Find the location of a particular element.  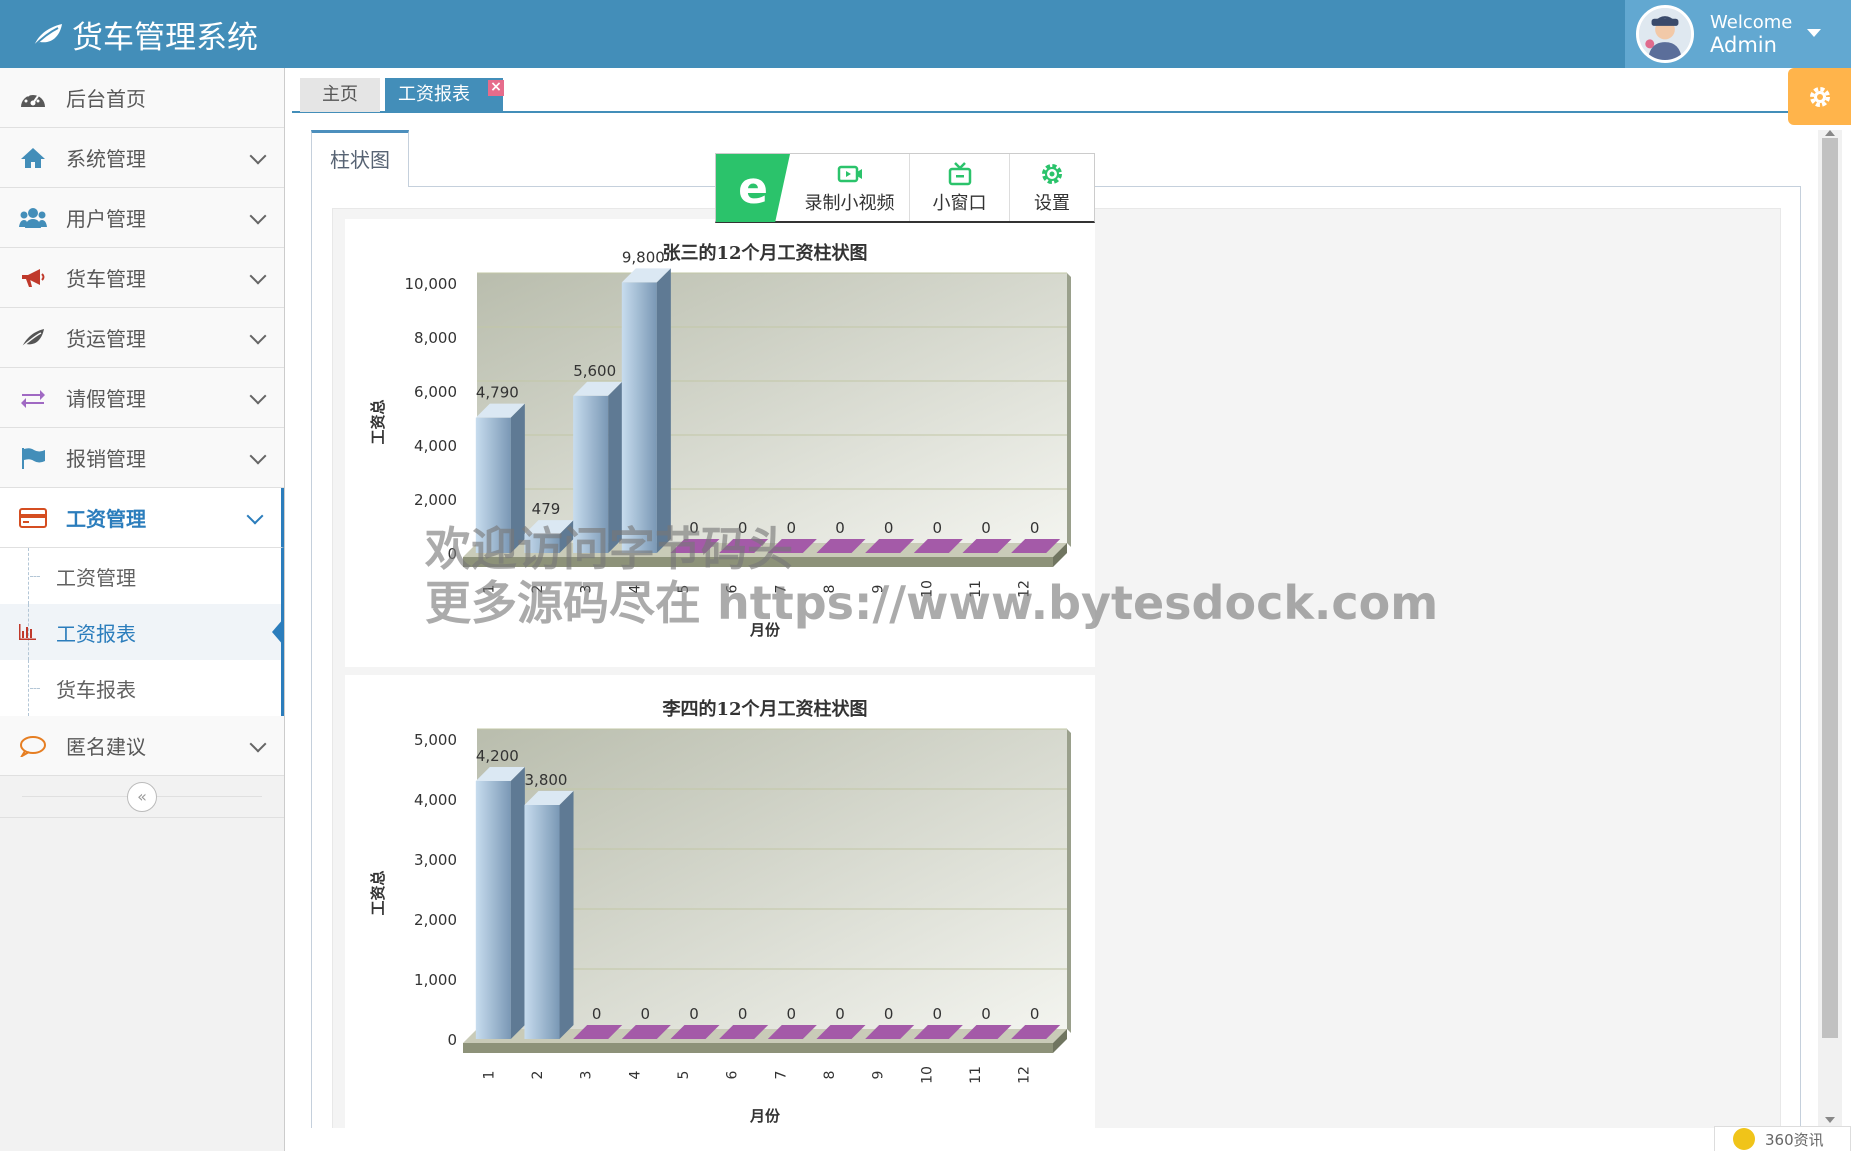

collapse-sidebar-button: « is located at coordinates (142, 797).